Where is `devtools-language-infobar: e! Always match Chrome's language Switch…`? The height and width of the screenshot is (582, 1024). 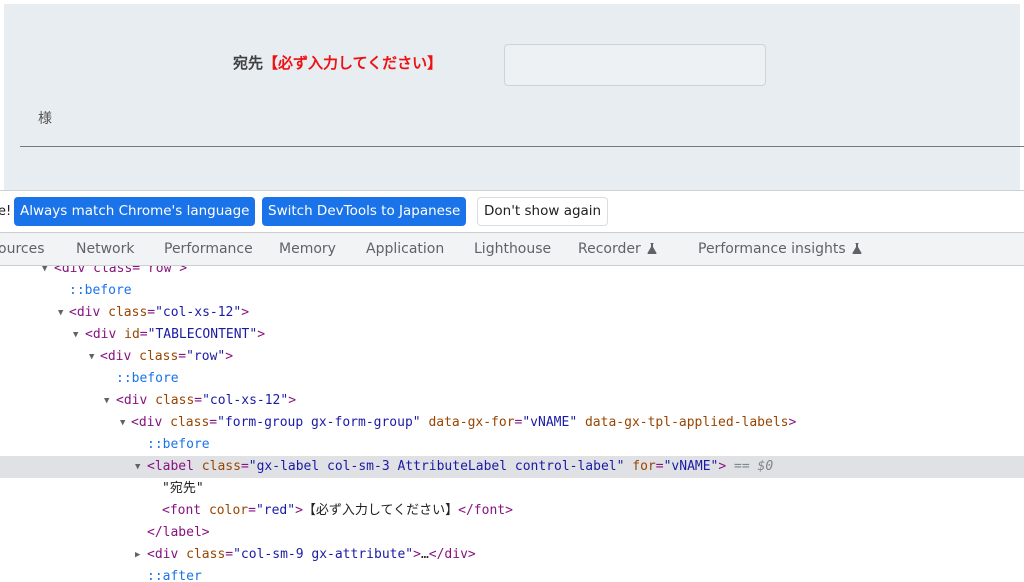
devtools-language-infobar: e! Always match Chrome's language Switch… is located at coordinates (512, 211).